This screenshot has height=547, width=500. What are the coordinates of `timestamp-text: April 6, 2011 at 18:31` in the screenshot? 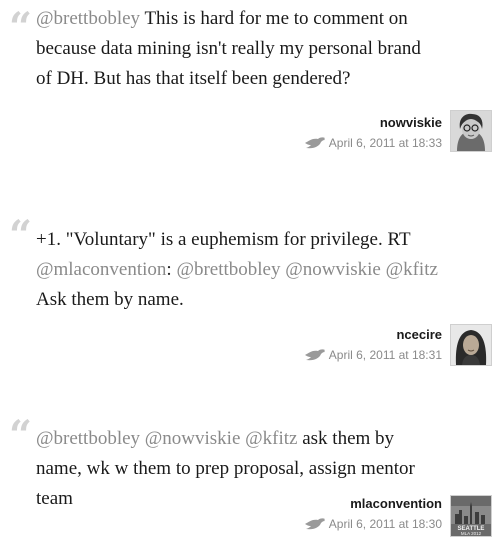 It's located at (385, 355).